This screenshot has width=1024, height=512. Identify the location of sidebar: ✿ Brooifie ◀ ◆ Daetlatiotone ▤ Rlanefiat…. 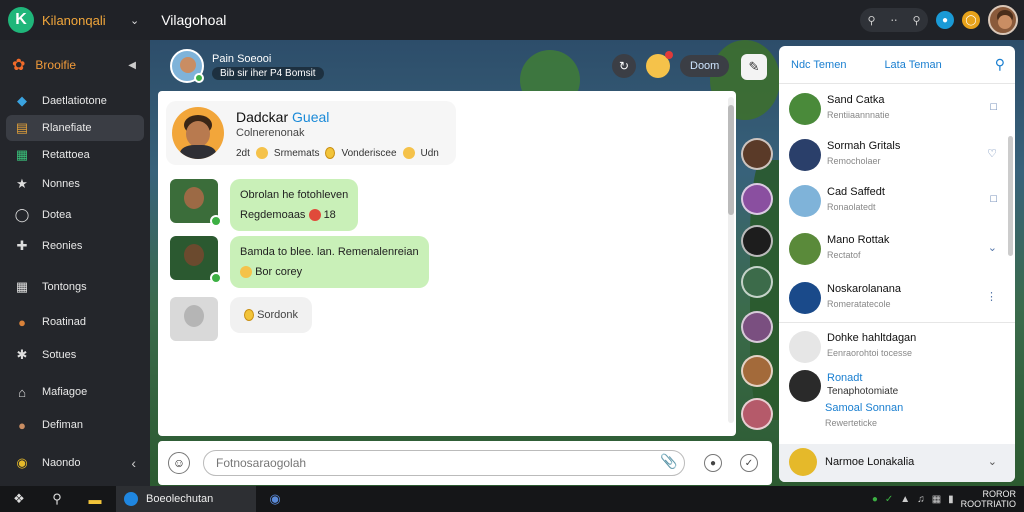
(75, 263).